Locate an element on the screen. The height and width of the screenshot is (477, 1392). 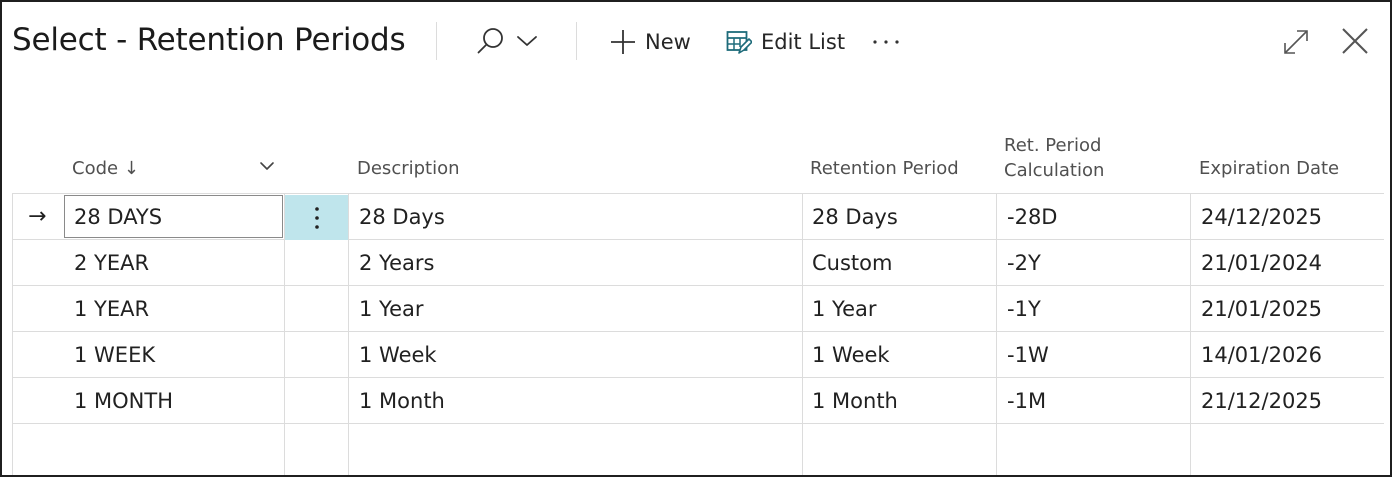
column-header-code-label: Code is located at coordinates (95, 168).